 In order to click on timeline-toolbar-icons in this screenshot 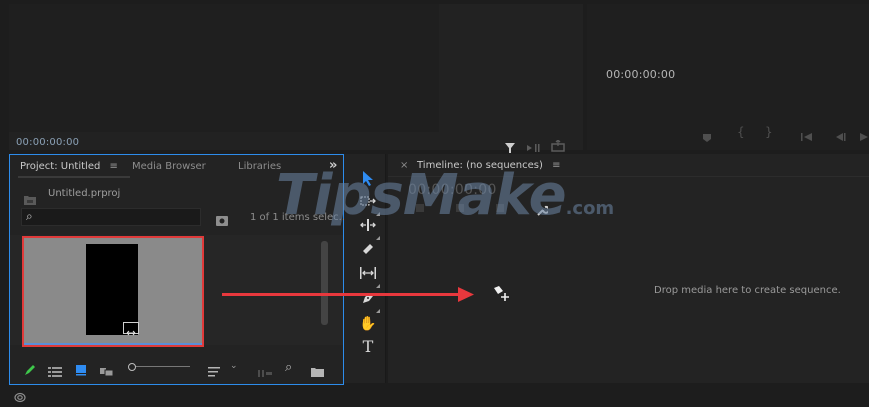, I will do `click(476, 209)`.